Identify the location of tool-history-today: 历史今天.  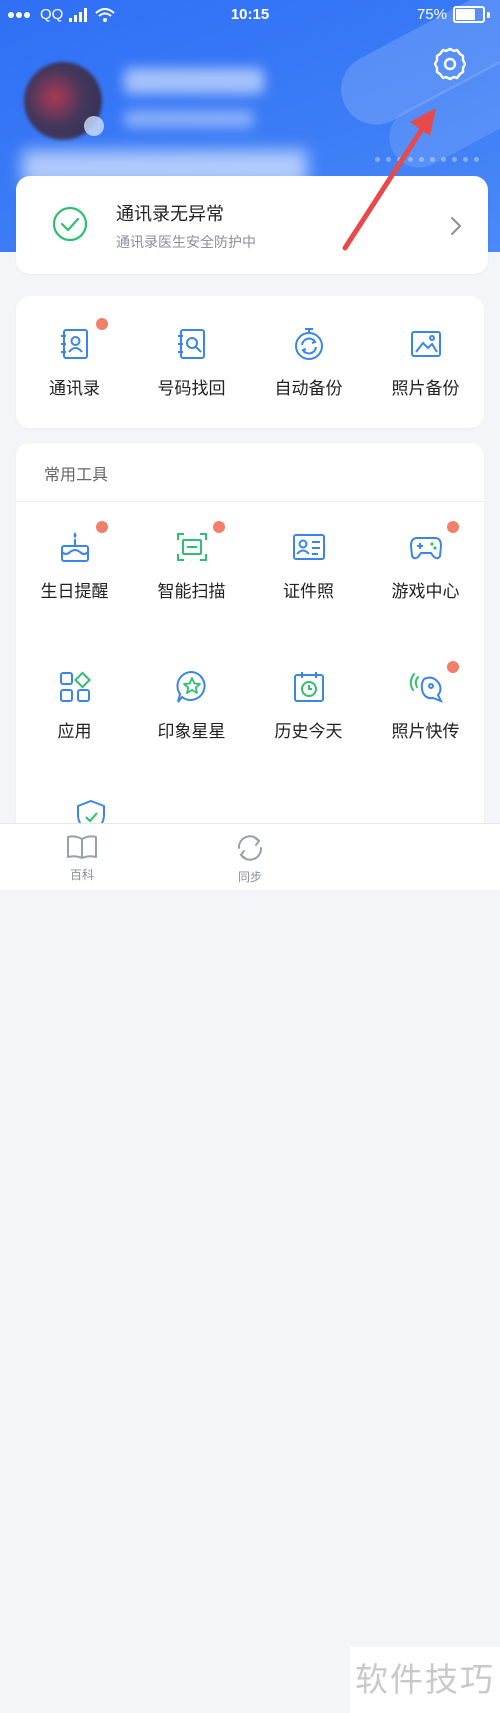
(308, 719).